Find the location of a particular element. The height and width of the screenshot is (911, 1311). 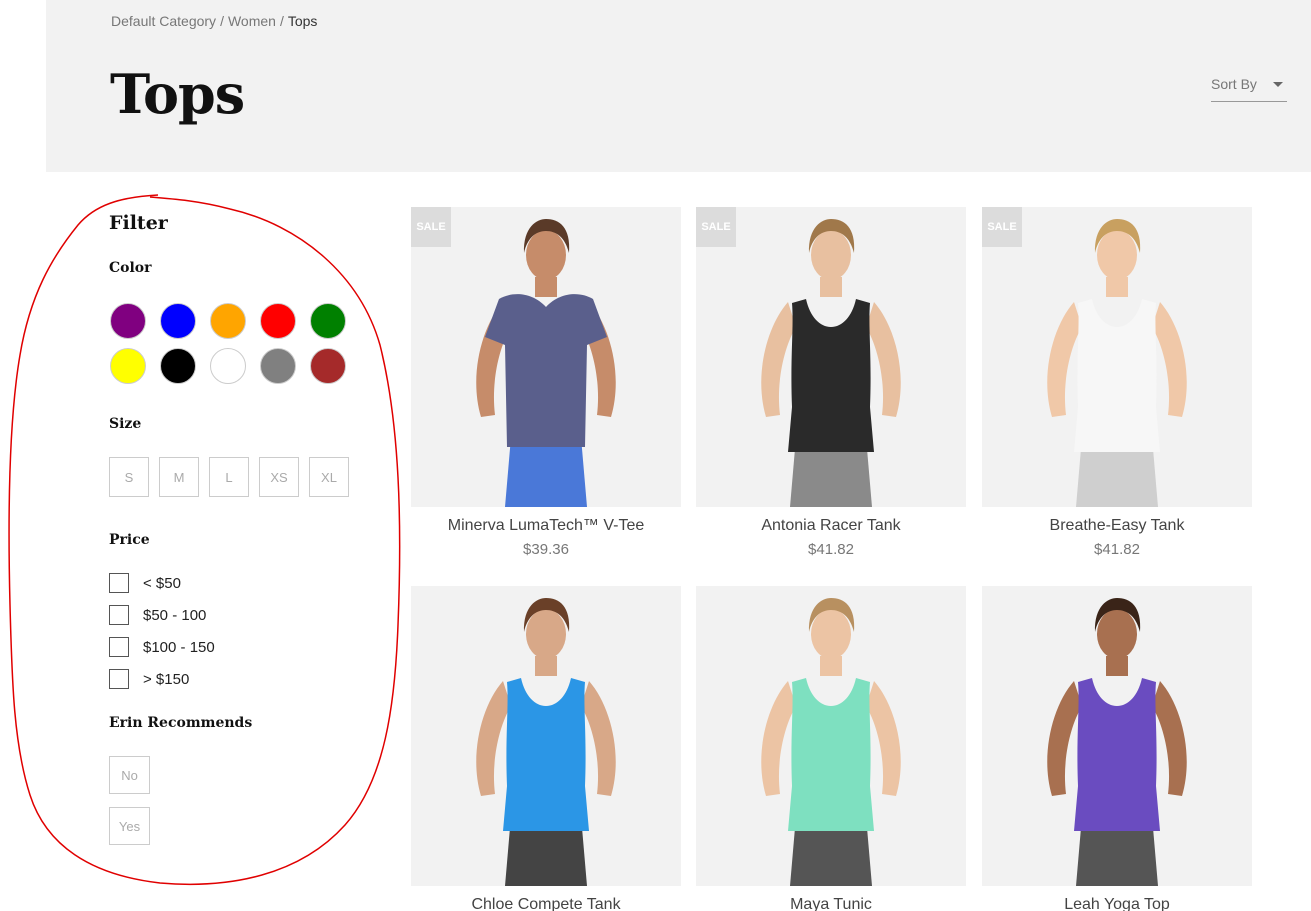

size-facet-title: Size is located at coordinates (125, 424).